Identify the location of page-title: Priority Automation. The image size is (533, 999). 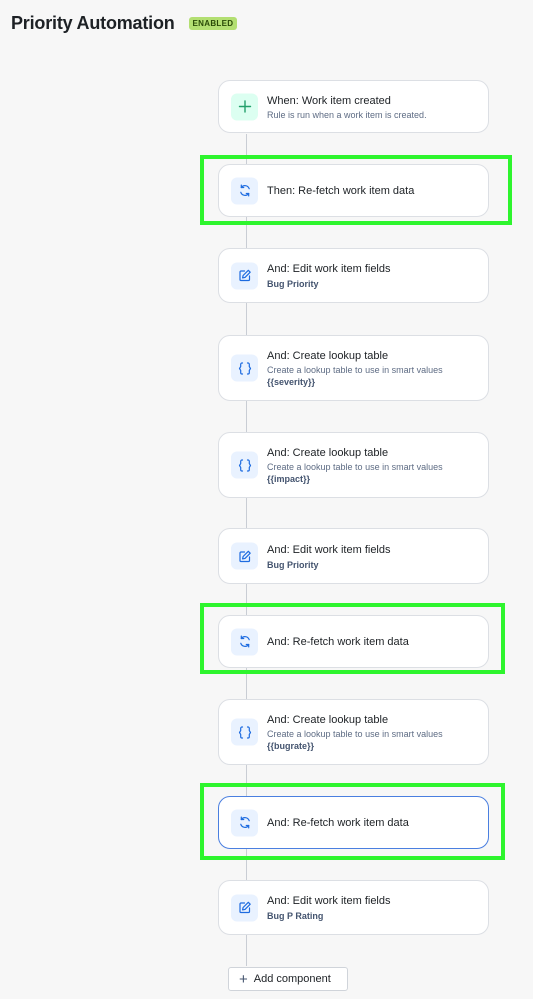
(93, 23).